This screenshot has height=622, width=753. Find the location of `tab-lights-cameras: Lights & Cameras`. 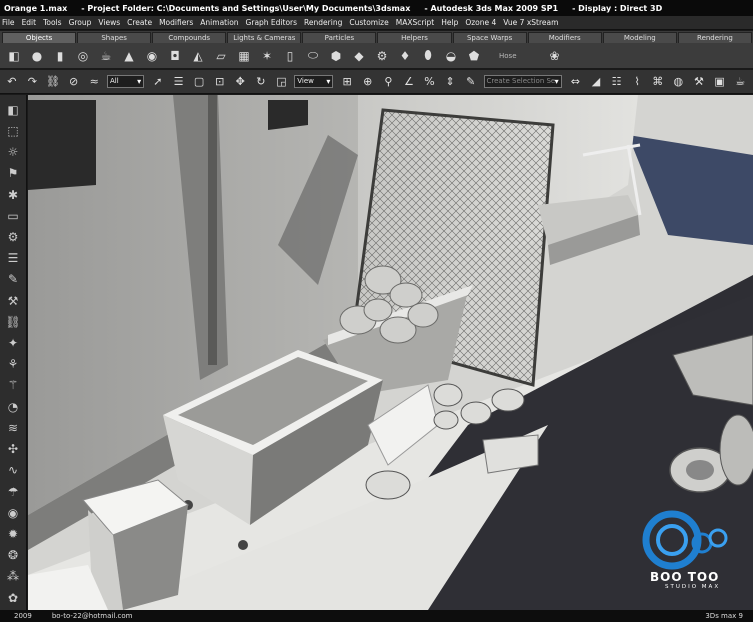

tab-lights-cameras: Lights & Cameras is located at coordinates (264, 37).